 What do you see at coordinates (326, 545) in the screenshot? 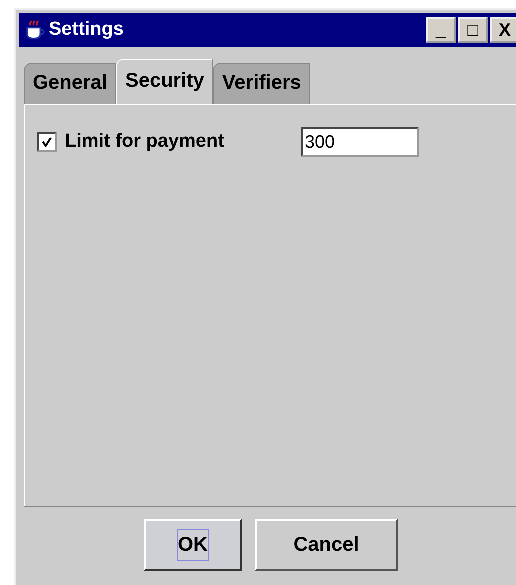
I see `cancel-button: Cancel` at bounding box center [326, 545].